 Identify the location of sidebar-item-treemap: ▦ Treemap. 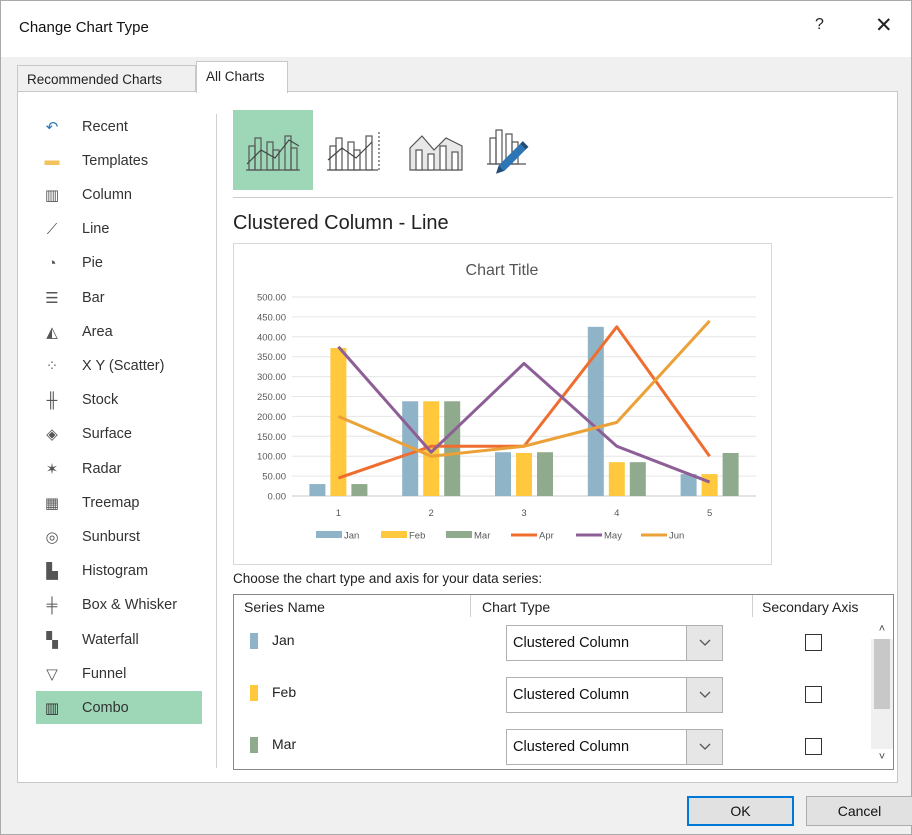
(119, 502).